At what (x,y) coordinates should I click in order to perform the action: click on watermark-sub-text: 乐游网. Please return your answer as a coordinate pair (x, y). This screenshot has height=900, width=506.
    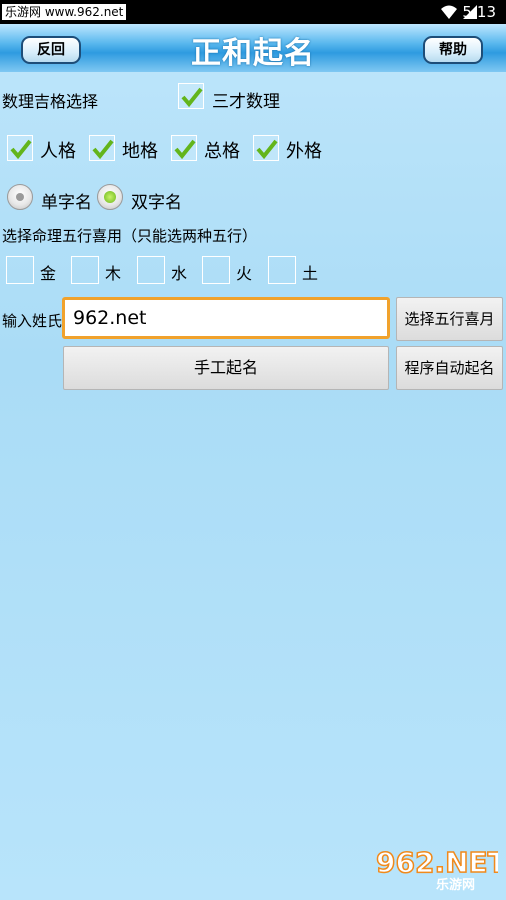
    Looking at the image, I should click on (455, 884).